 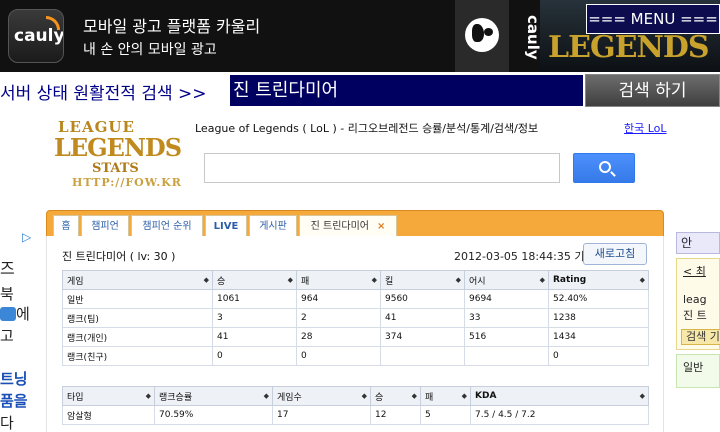 I want to click on ad-title: 모바일 광고 플랫폼 카울리, so click(x=172, y=26).